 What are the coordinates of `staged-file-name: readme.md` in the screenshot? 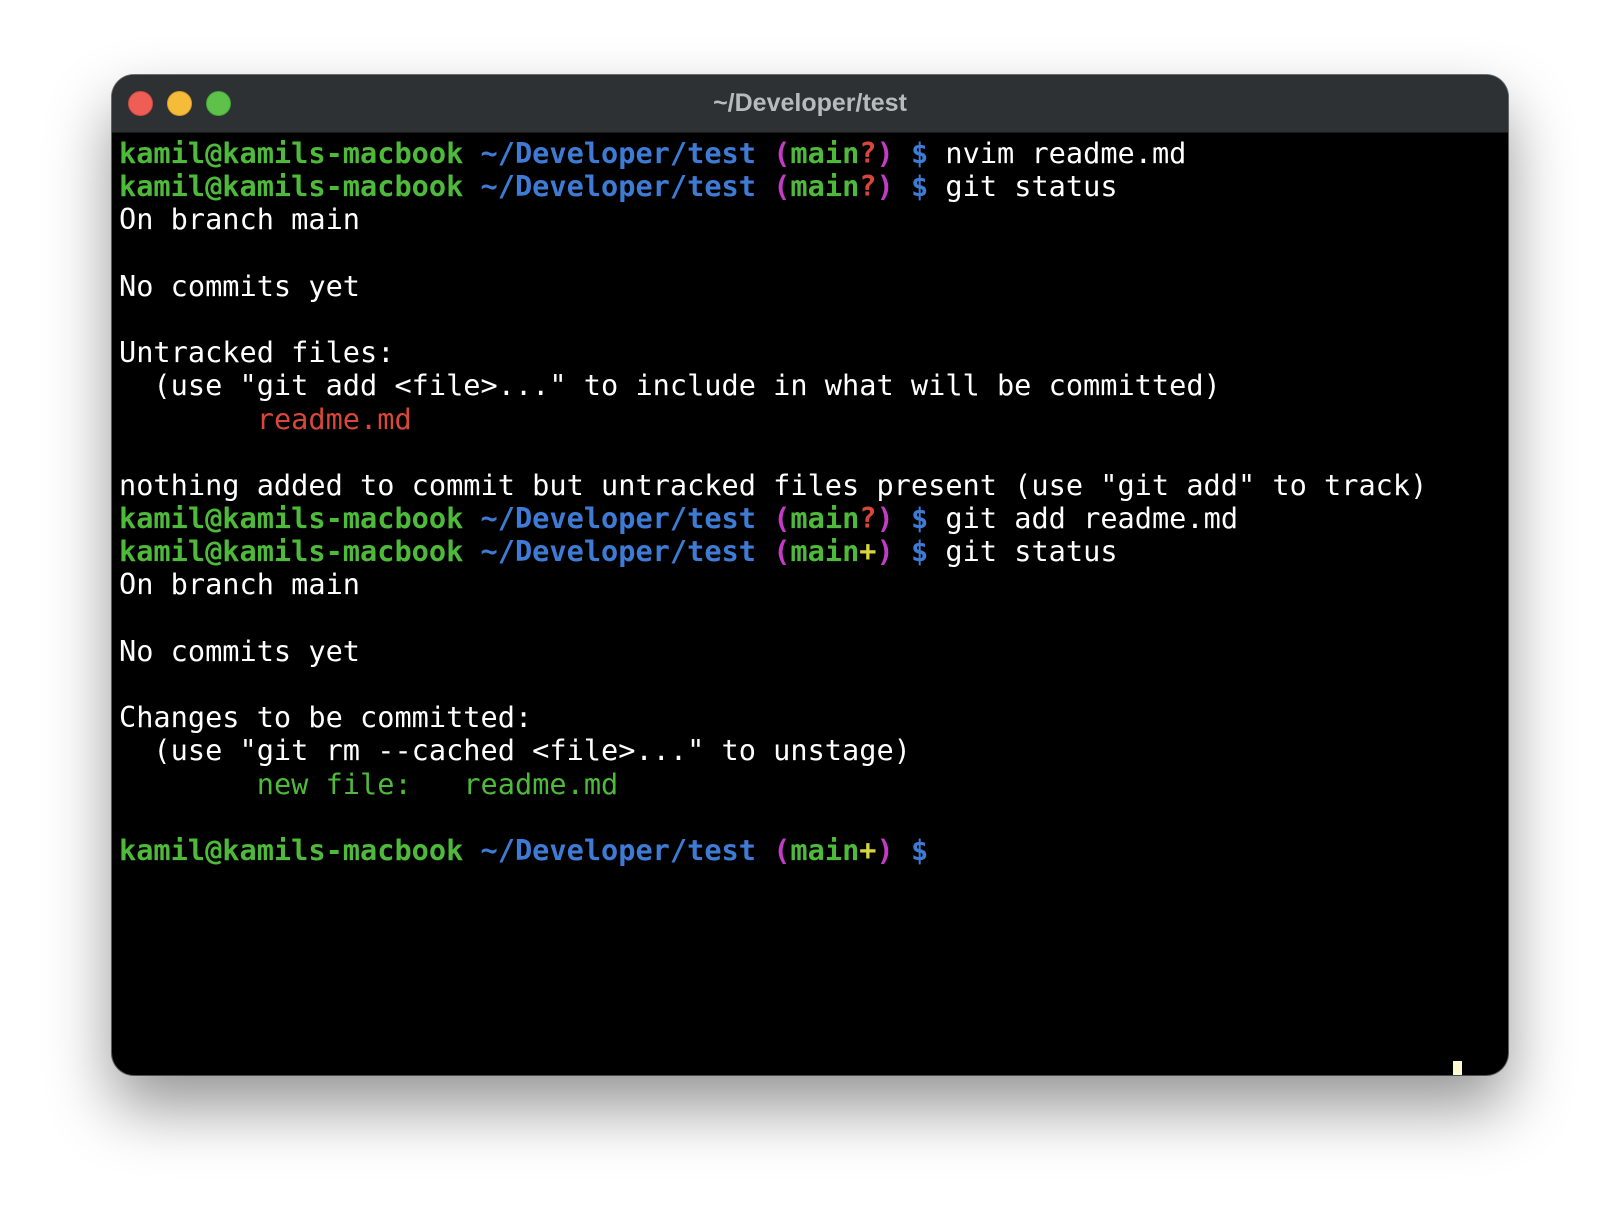 It's located at (541, 783).